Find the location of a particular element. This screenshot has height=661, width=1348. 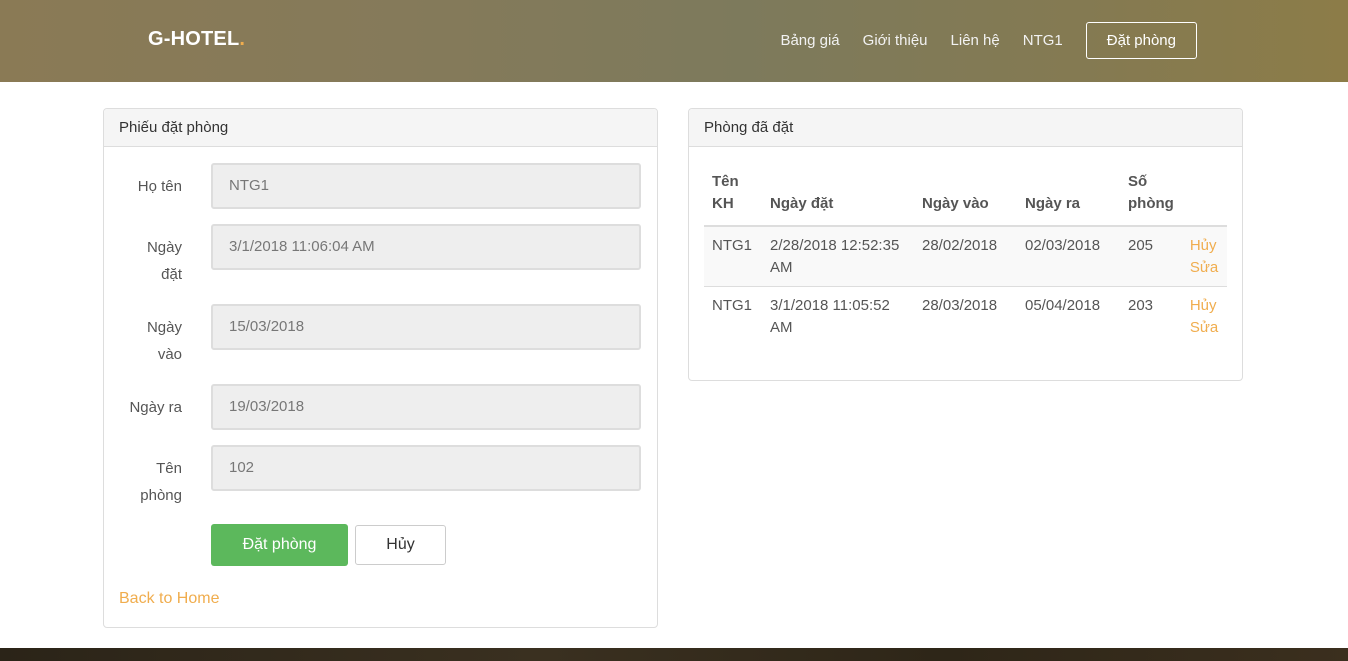

back-to-home-link: Back to Home is located at coordinates (169, 599).